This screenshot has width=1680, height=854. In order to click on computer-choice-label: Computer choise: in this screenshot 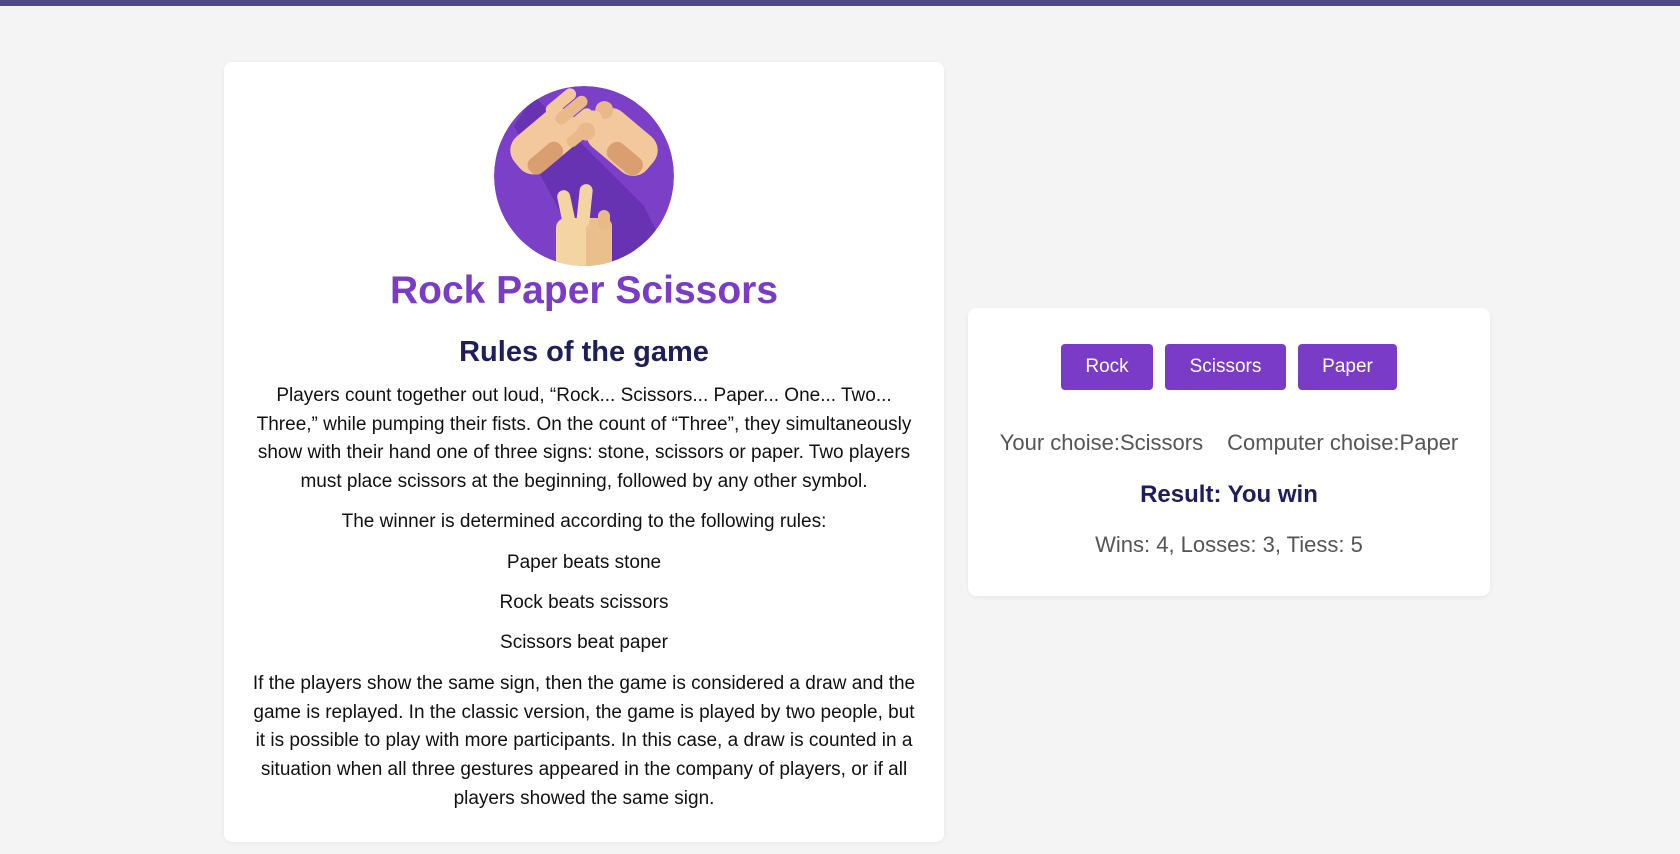, I will do `click(1313, 442)`.